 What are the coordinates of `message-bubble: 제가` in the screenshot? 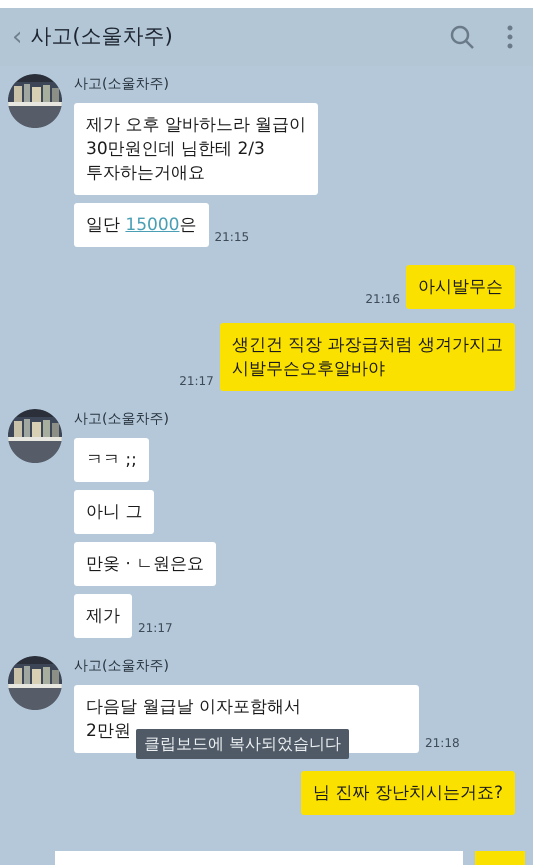 It's located at (103, 616).